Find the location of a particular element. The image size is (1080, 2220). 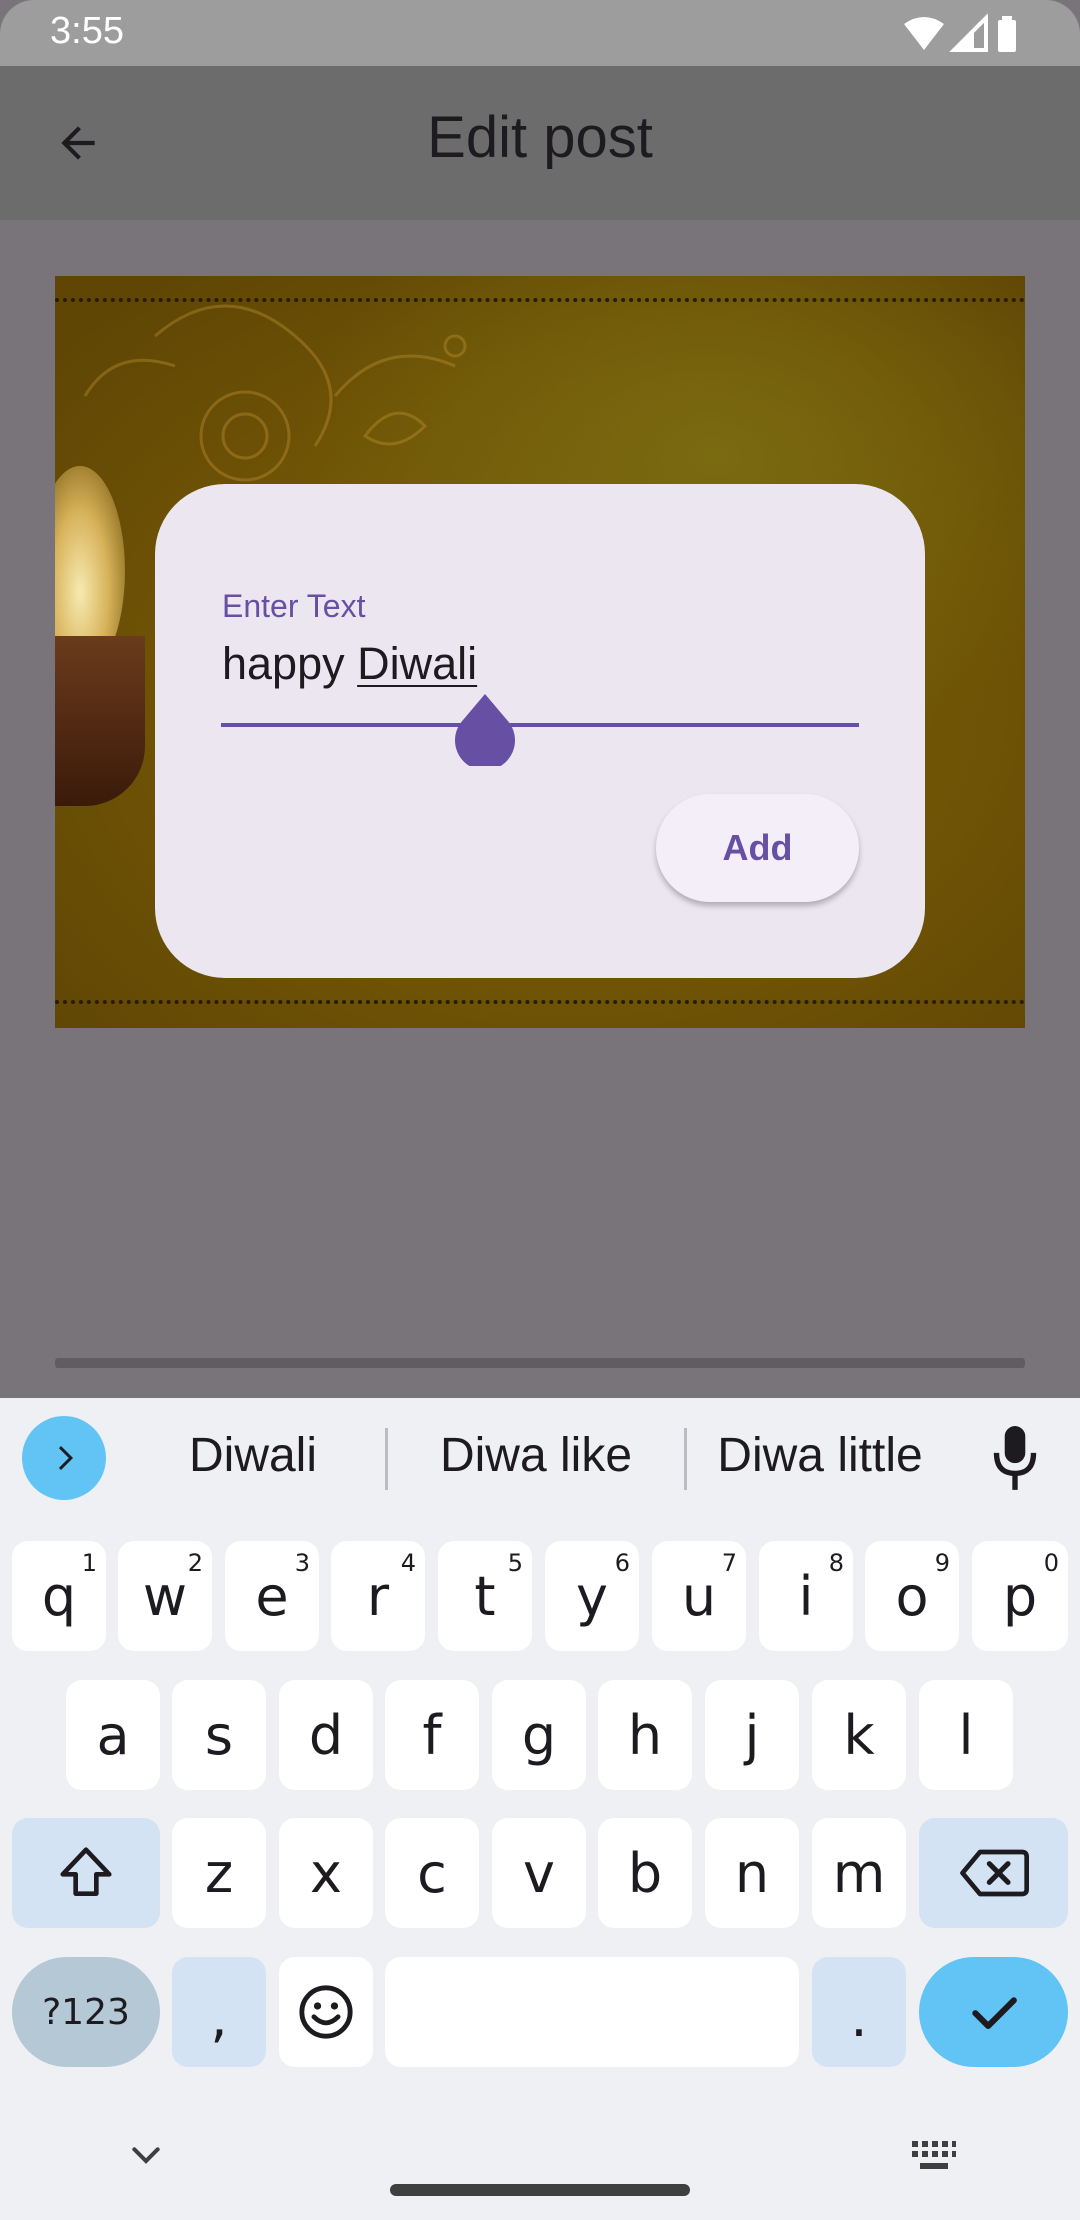

key-c: c is located at coordinates (432, 1873).